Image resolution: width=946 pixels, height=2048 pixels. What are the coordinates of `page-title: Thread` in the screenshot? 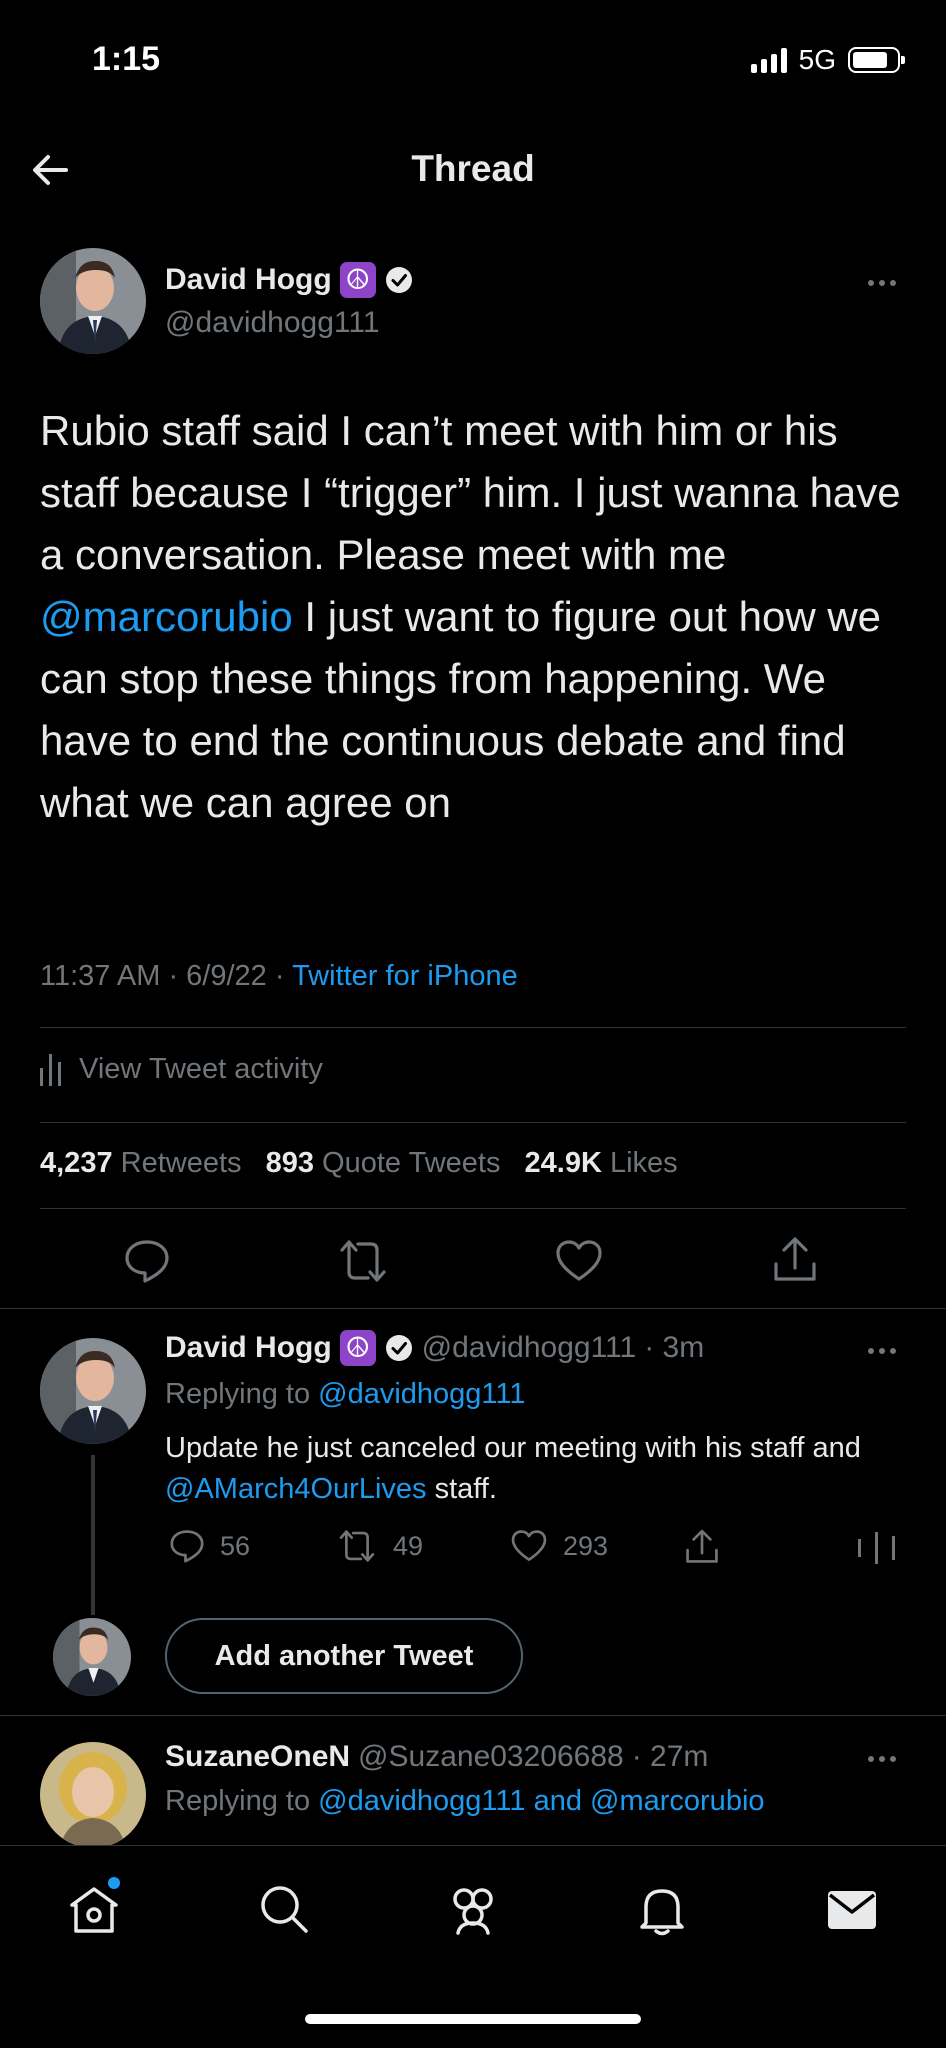 It's located at (473, 168).